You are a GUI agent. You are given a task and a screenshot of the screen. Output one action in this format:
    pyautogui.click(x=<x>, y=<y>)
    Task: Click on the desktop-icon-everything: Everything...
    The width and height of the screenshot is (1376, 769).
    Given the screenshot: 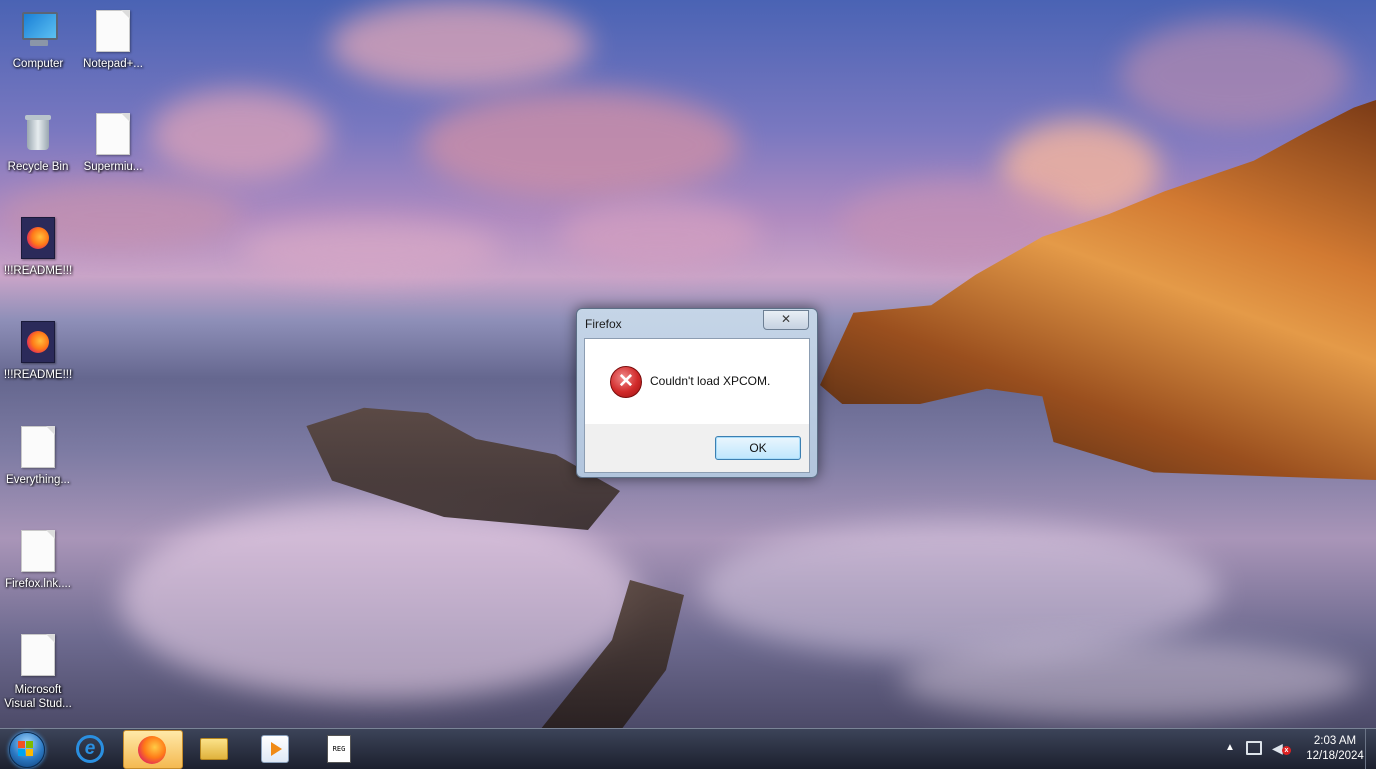 What is the action you would take?
    pyautogui.click(x=38, y=456)
    